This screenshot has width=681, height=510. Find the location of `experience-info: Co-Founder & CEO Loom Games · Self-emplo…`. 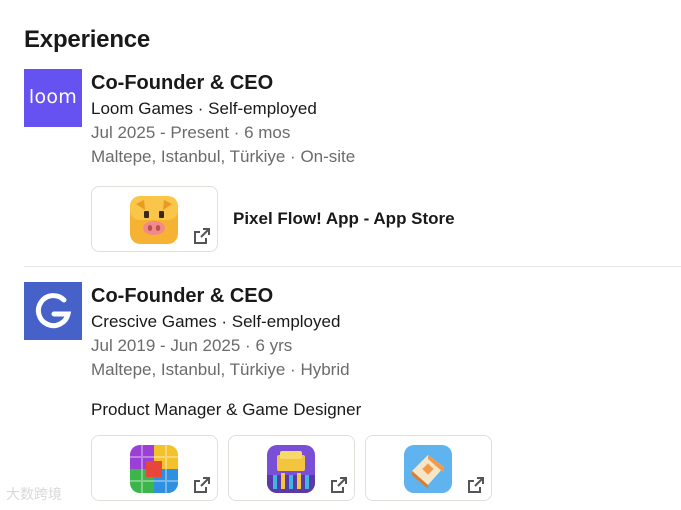

experience-info: Co-Founder & CEO Loom Games · Self-emplo… is located at coordinates (223, 119).